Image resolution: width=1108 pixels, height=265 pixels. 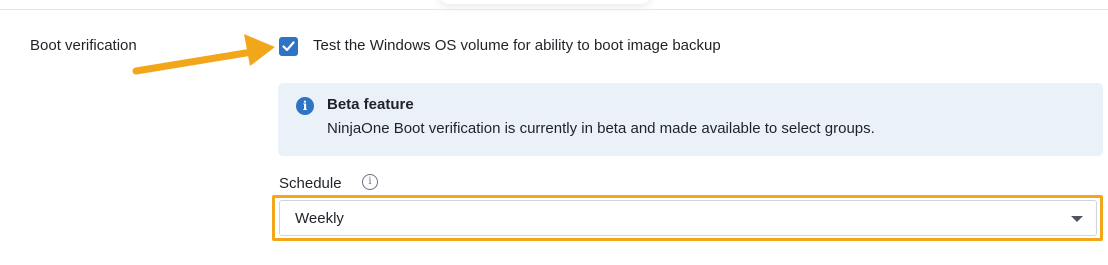 I want to click on caret-down-icon, so click(x=1077, y=219).